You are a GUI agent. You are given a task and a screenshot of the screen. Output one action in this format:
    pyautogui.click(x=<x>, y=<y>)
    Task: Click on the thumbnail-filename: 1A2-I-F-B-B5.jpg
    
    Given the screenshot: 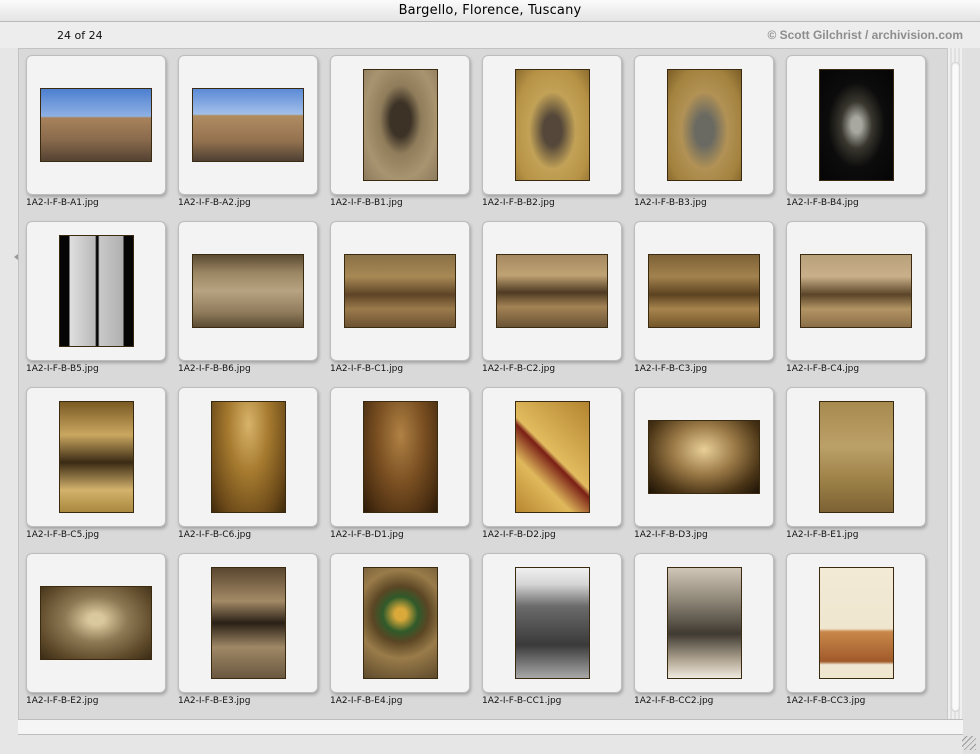 What is the action you would take?
    pyautogui.click(x=62, y=369)
    